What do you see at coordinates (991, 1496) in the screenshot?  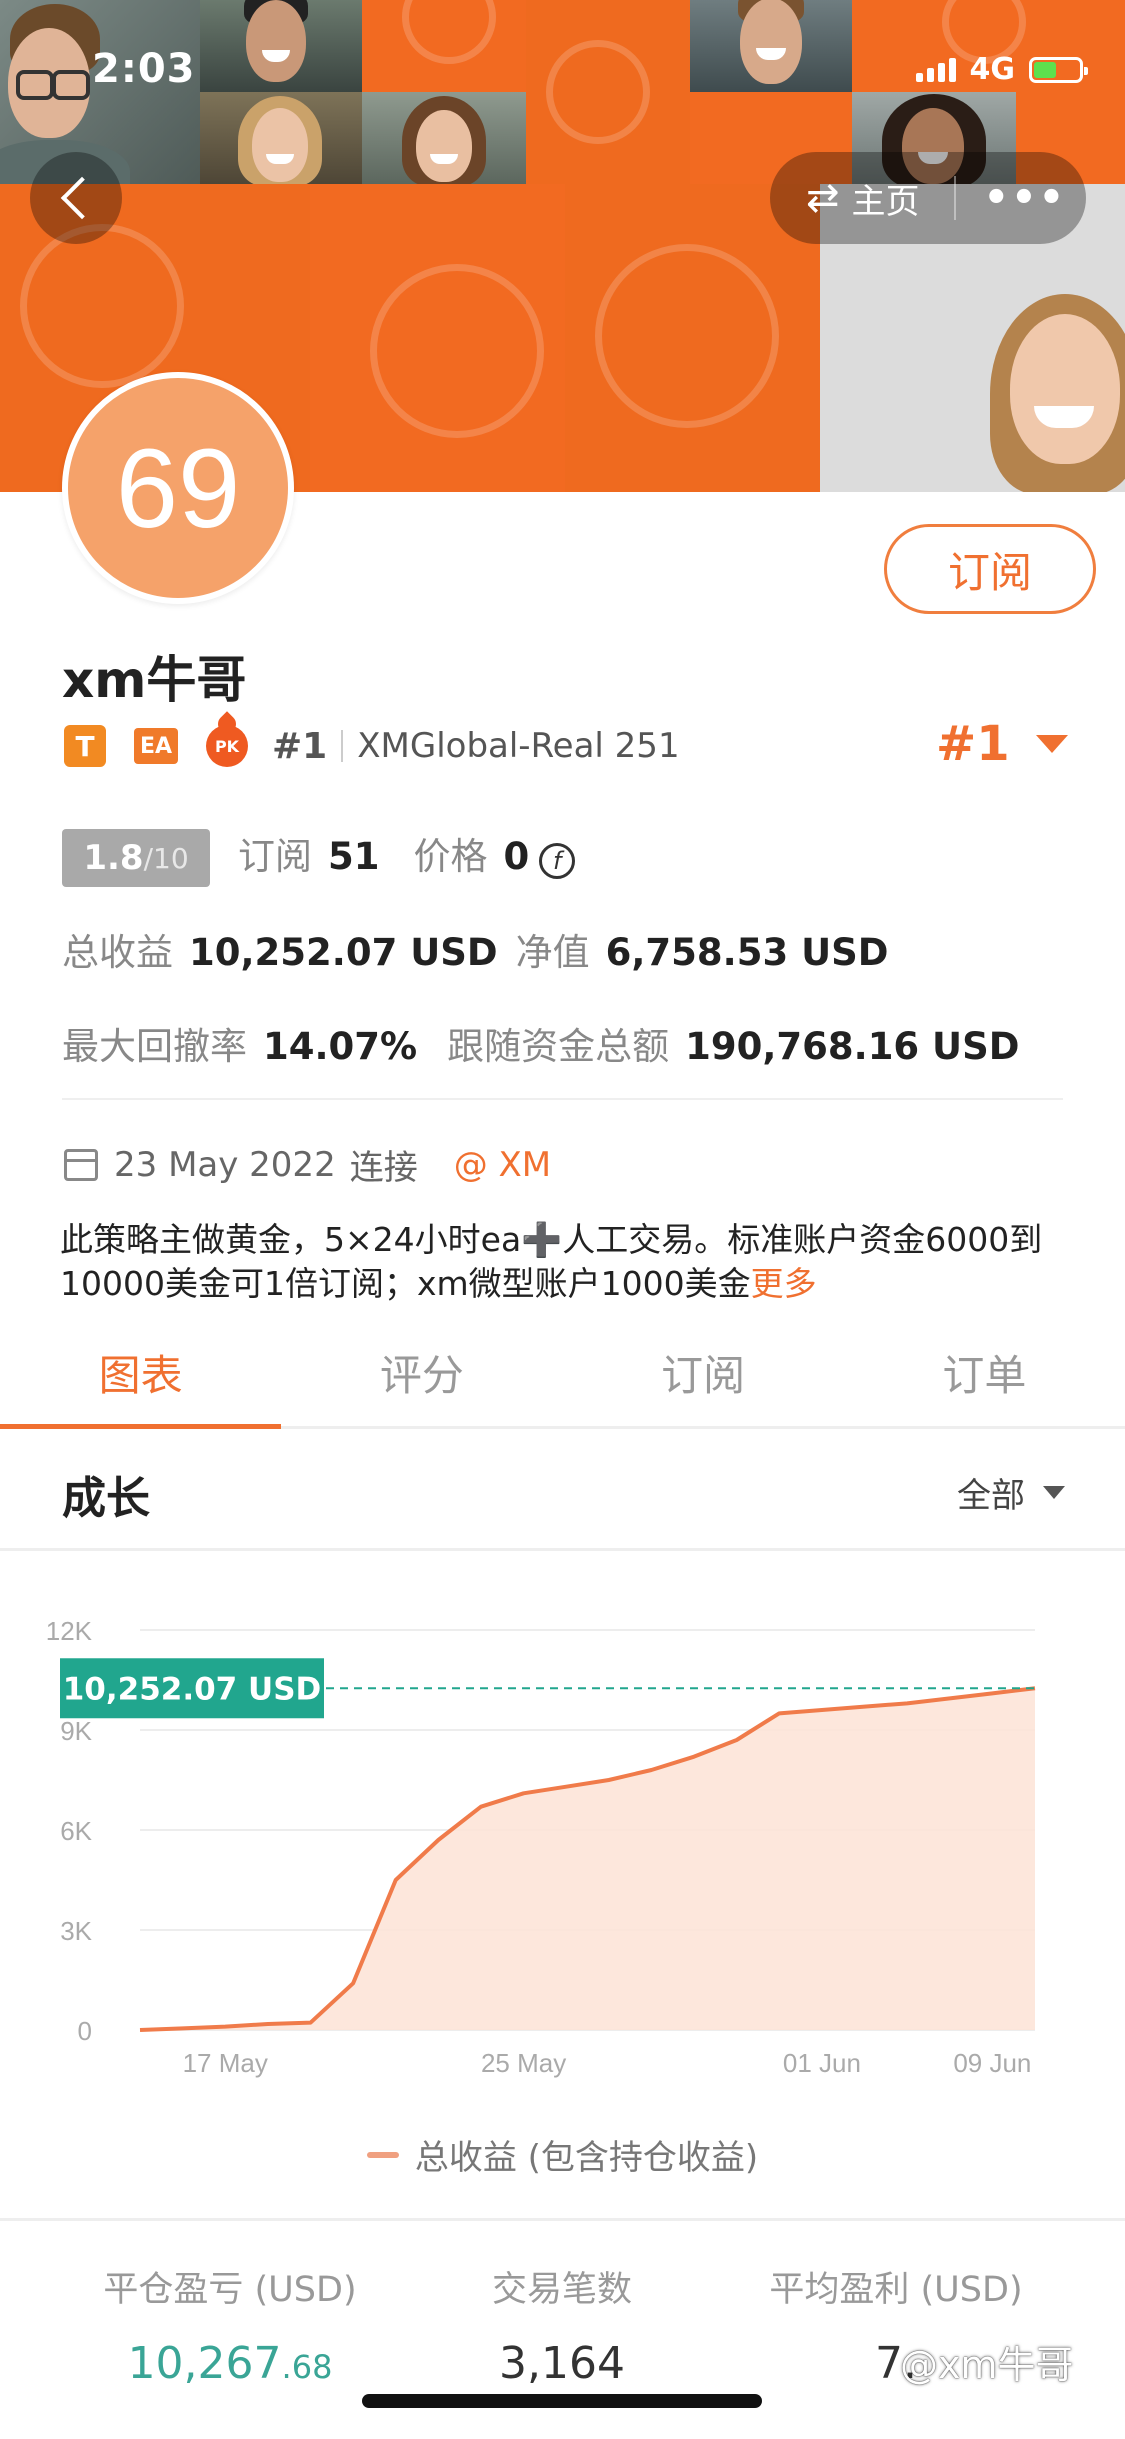 I see `range-filter-label: 全部` at bounding box center [991, 1496].